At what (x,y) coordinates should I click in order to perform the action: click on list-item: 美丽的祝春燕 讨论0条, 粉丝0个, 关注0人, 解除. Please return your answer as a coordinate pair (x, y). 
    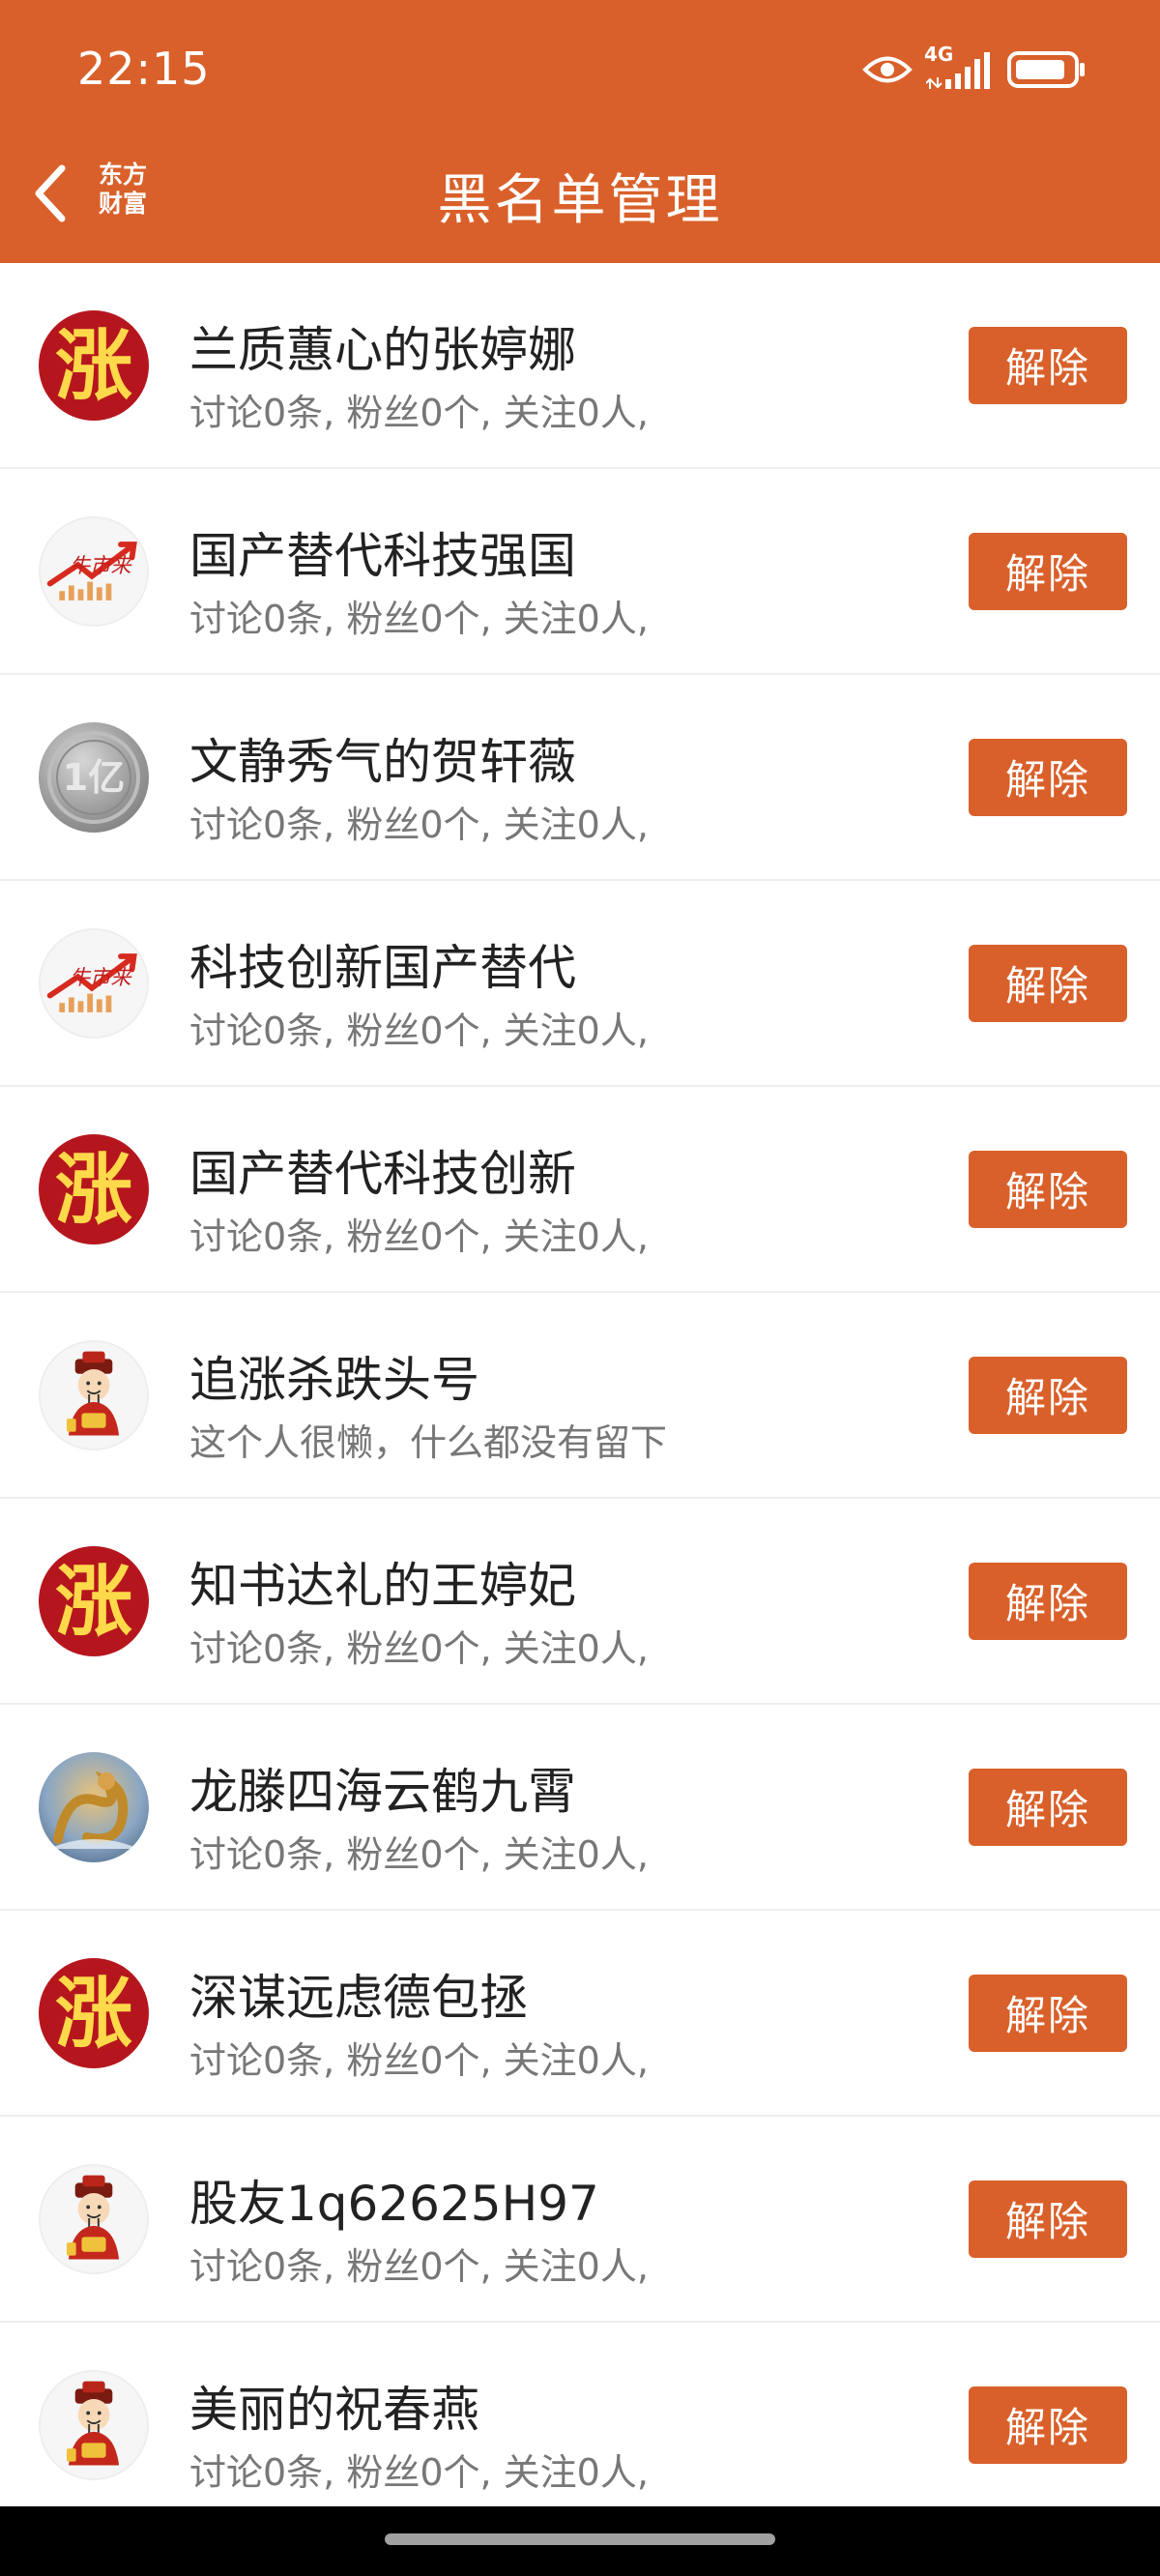
    Looking at the image, I should click on (580, 2426).